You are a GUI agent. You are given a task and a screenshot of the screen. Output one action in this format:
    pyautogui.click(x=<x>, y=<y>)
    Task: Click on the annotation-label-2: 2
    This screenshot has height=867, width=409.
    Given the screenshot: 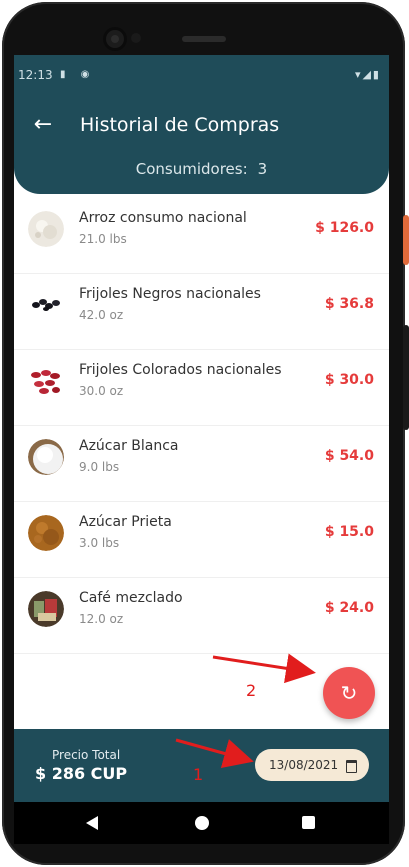 What is the action you would take?
    pyautogui.click(x=251, y=690)
    